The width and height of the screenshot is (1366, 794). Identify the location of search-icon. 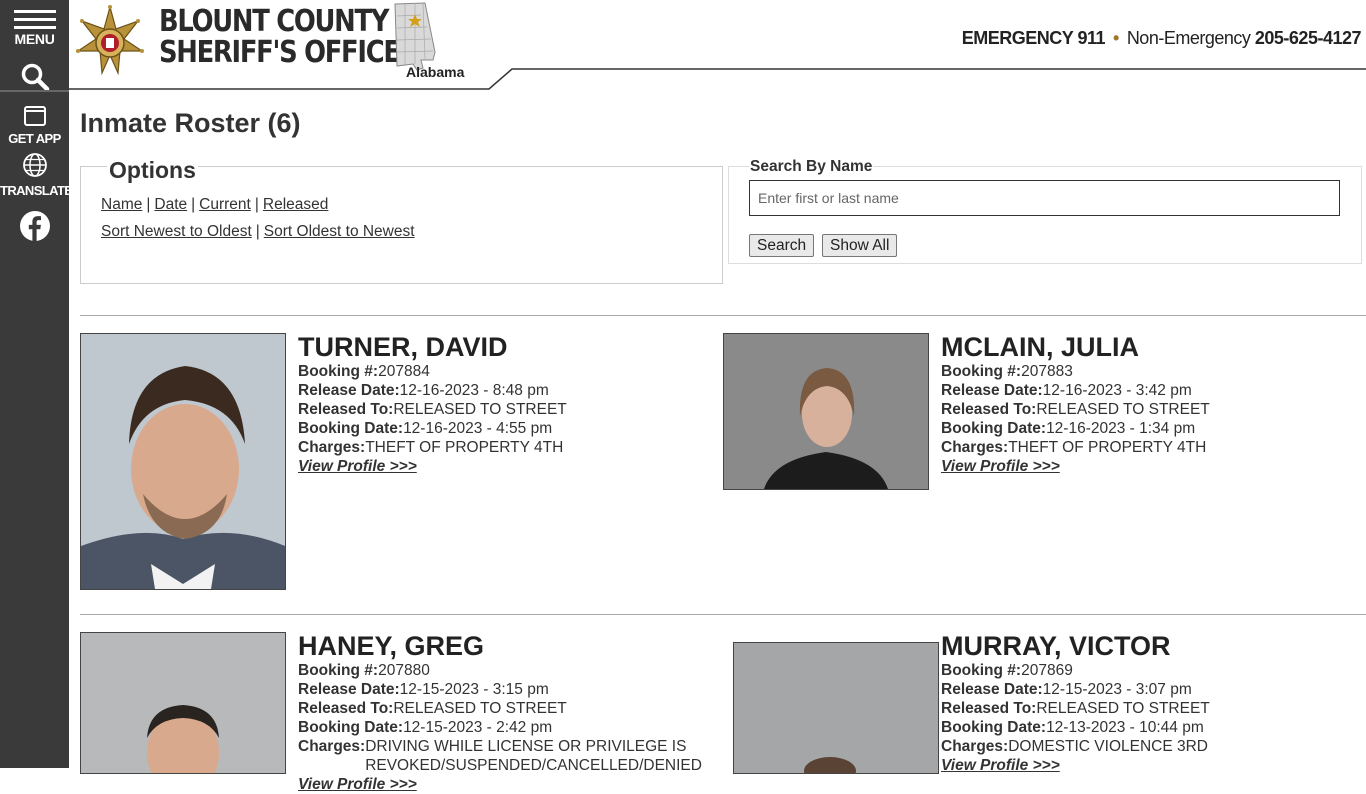
(35, 77).